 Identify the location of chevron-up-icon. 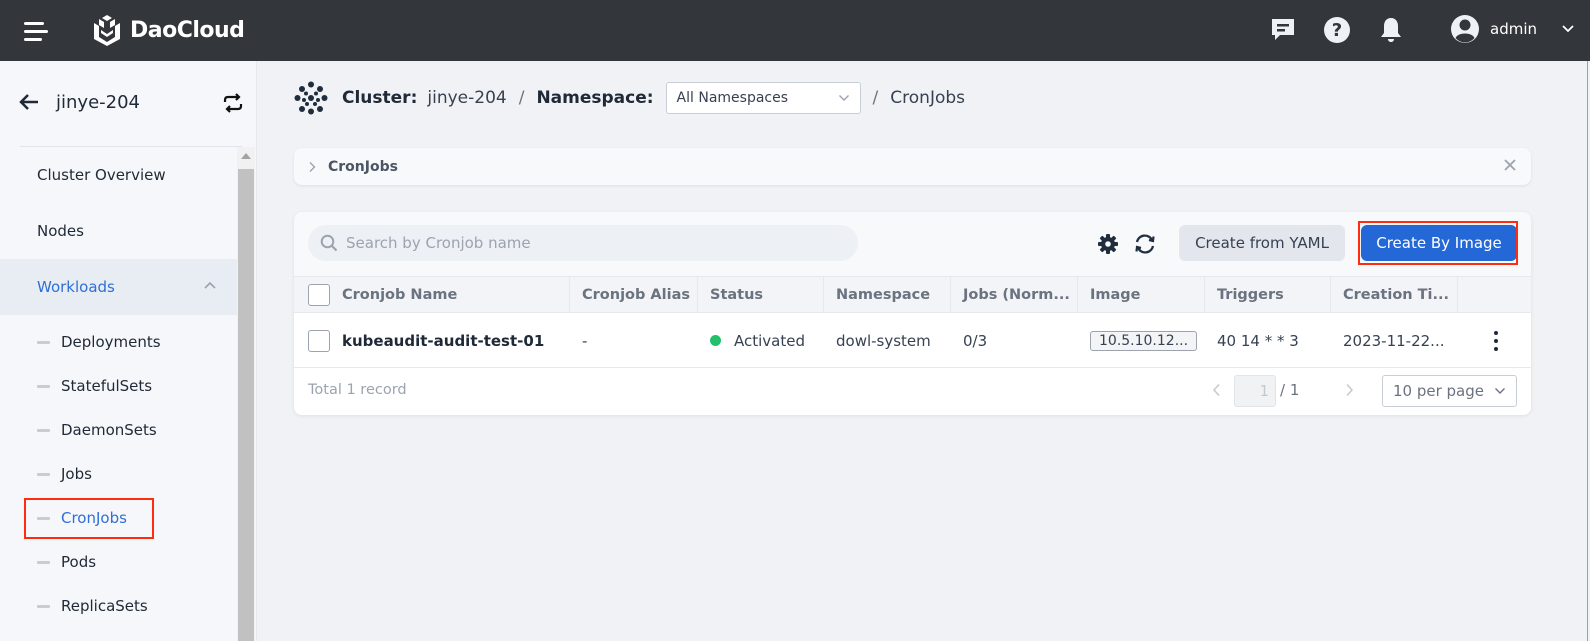
(210, 285).